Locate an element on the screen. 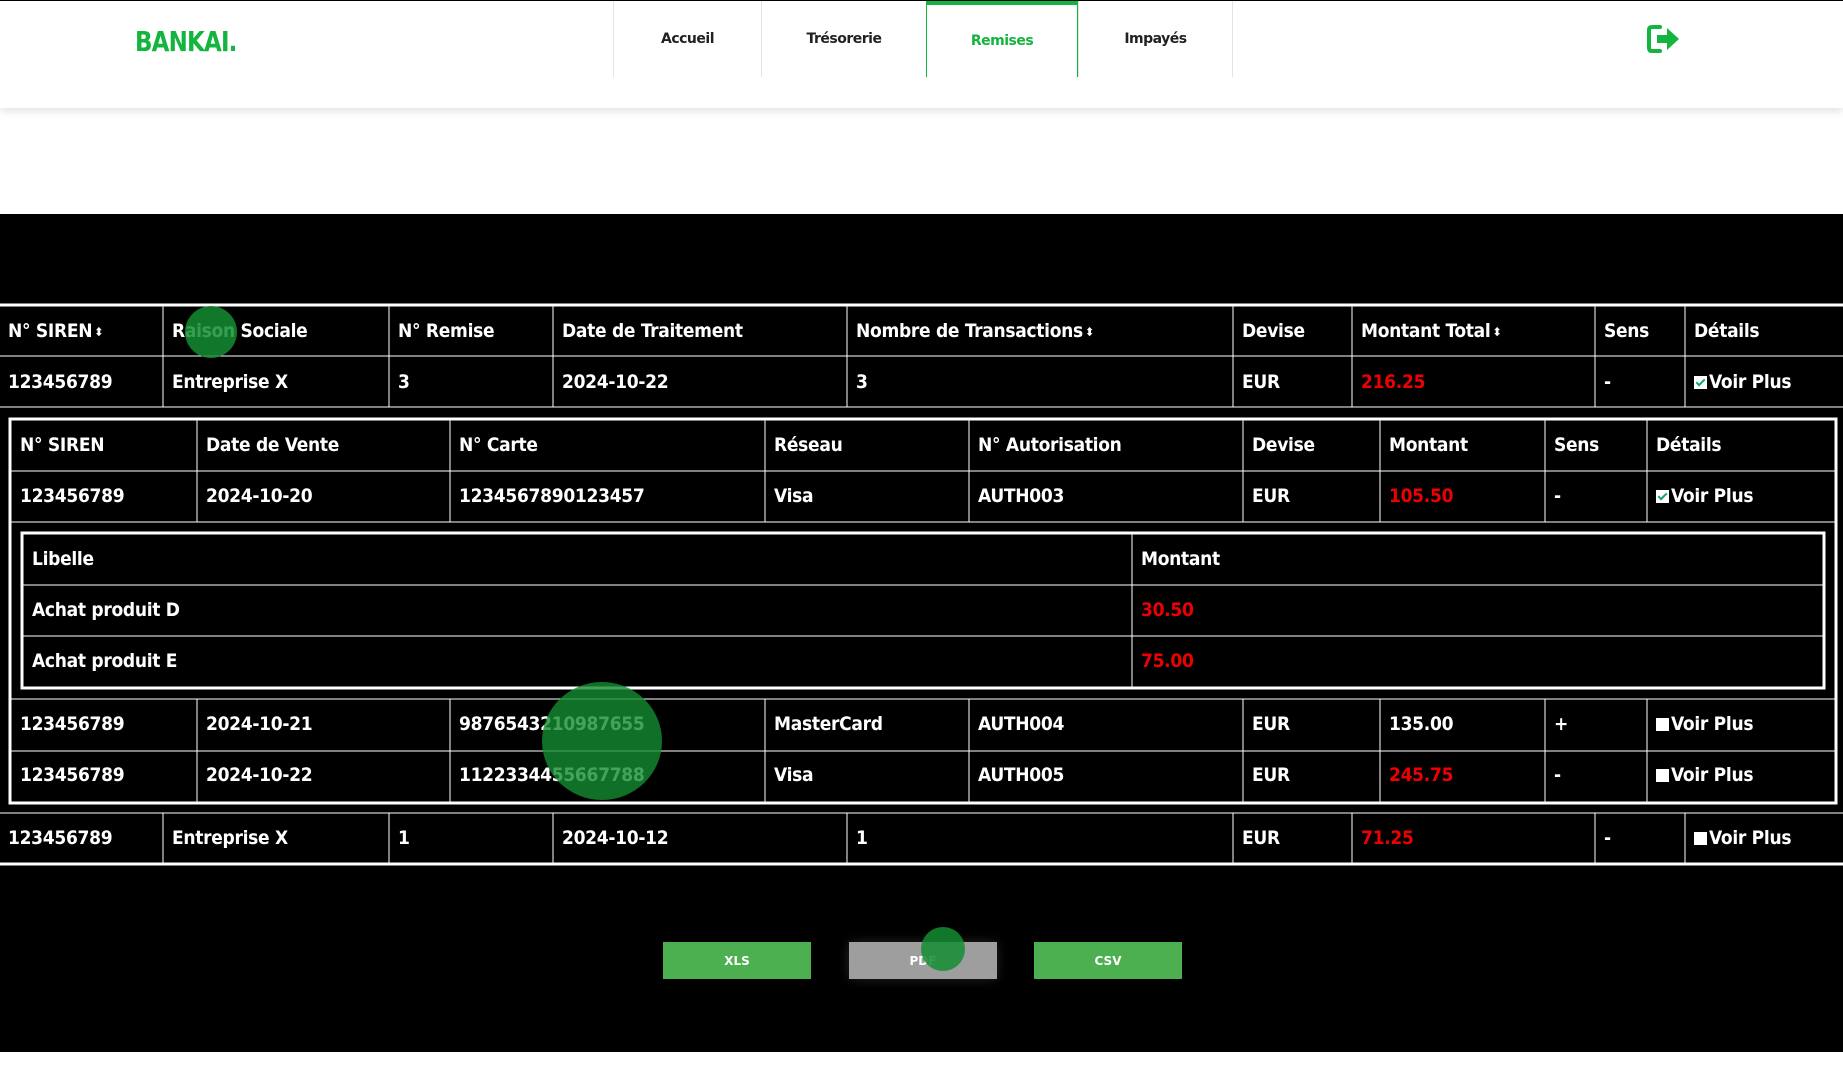  col-header-siren: N° SIREN is located at coordinates (62, 445).